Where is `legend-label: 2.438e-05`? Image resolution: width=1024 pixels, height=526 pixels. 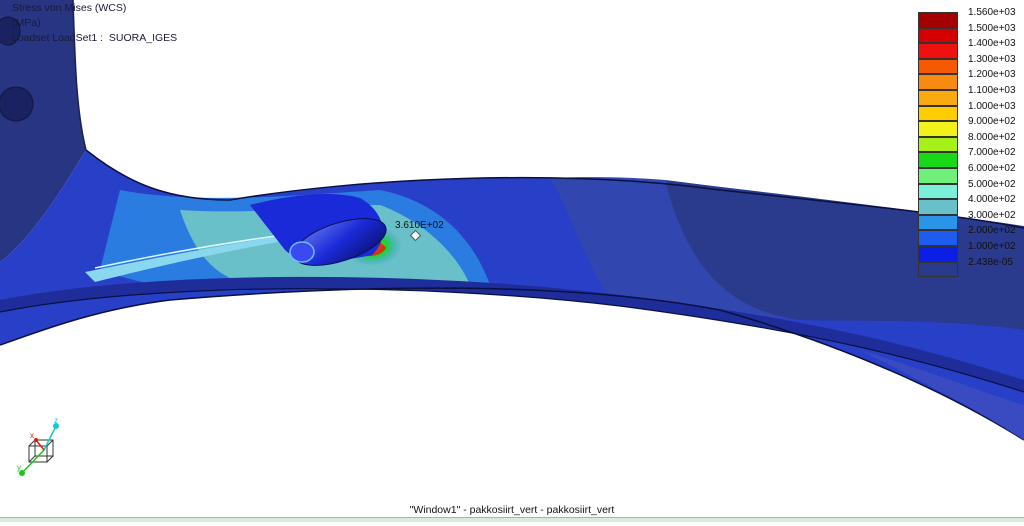 legend-label: 2.438e-05 is located at coordinates (991, 262).